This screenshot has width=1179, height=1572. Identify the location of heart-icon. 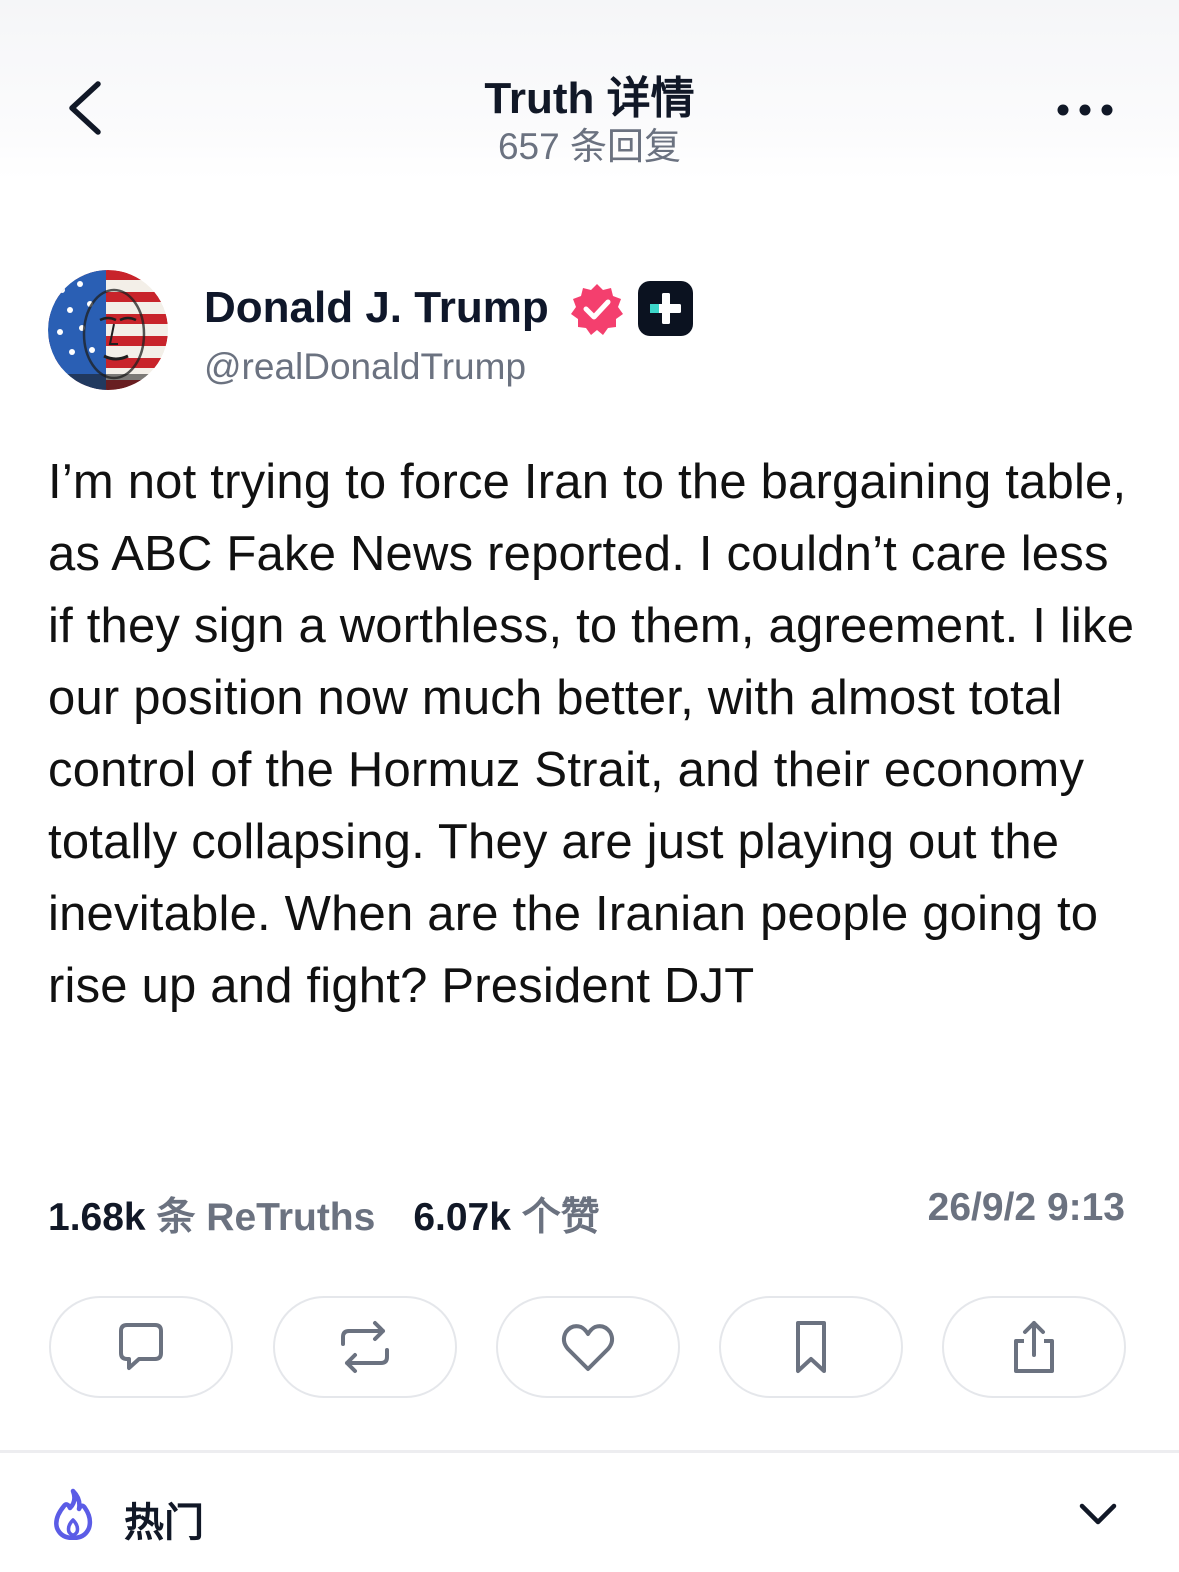
(588, 1347).